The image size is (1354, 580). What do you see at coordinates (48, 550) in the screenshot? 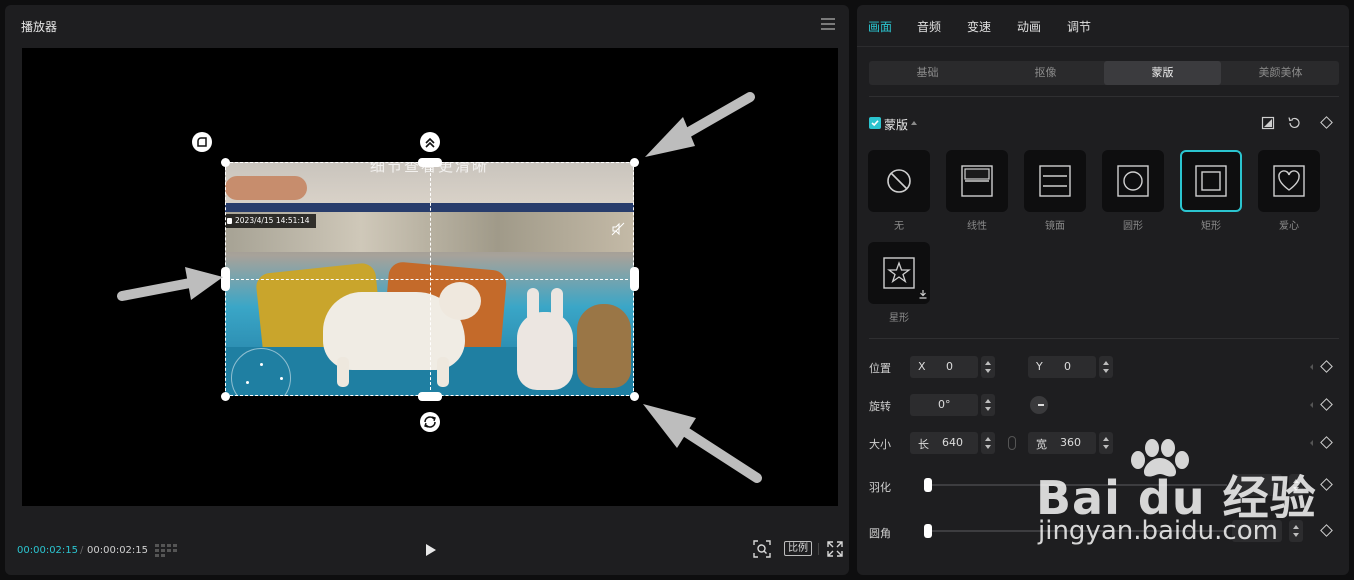
I see `current-time: 00:00:02:15` at bounding box center [48, 550].